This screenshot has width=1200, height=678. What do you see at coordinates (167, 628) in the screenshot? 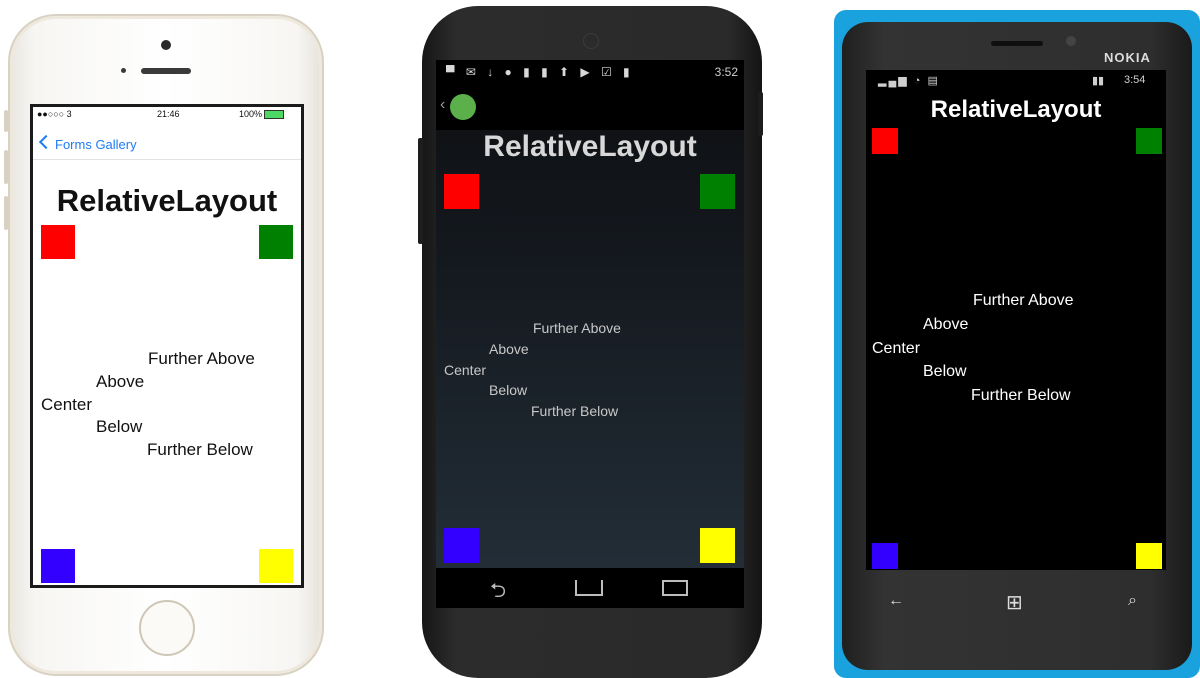
I see `iphone-home-button` at bounding box center [167, 628].